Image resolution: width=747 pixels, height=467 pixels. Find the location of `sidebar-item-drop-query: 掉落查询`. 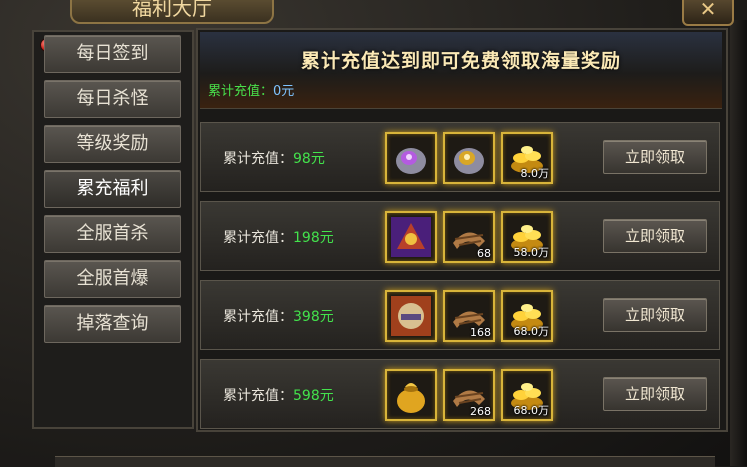

sidebar-item-drop-query: 掉落查询 is located at coordinates (112, 324).